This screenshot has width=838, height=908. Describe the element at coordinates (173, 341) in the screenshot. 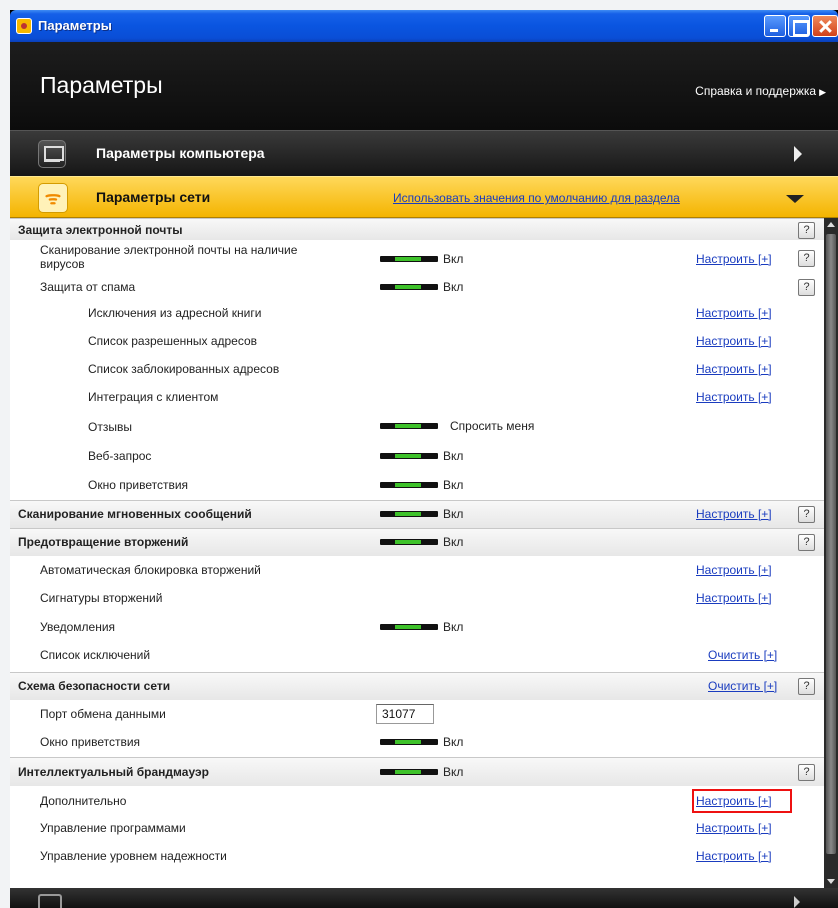

I see `row-label: Список разрешенных адресов` at that location.